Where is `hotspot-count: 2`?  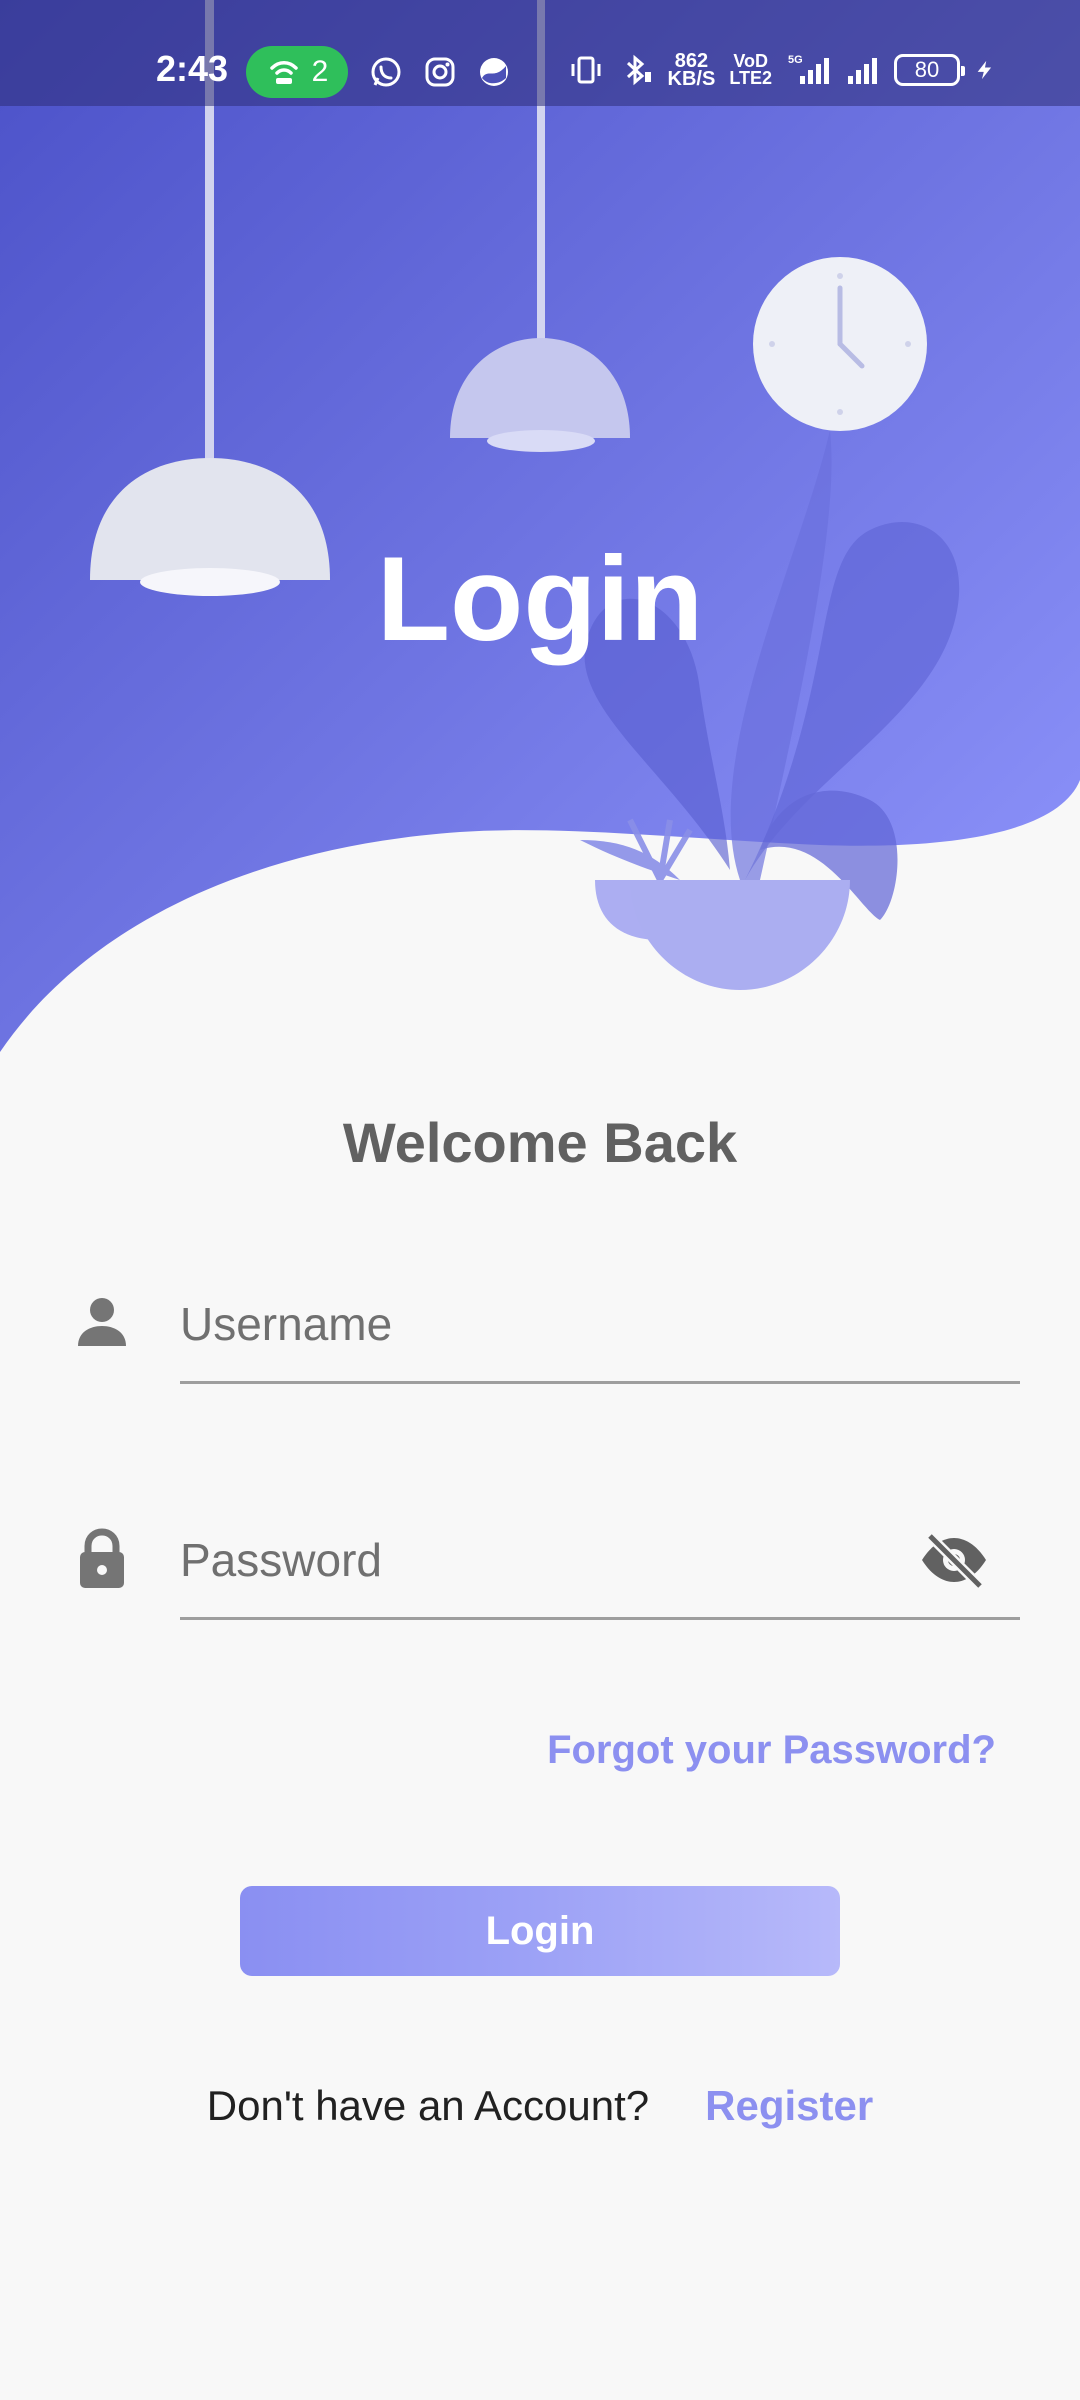 hotspot-count: 2 is located at coordinates (320, 71).